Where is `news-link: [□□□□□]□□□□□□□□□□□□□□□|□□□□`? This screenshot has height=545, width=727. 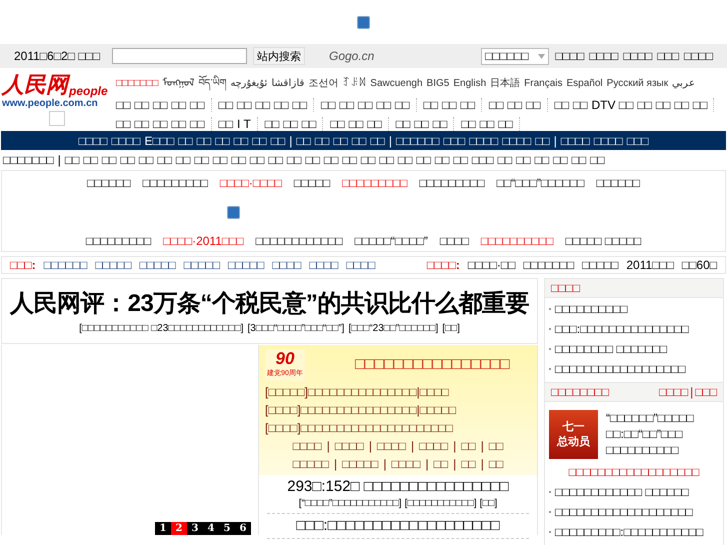
news-link: [□□□□□]□□□□□□□□□□□□□□□|□□□□ is located at coordinates (398, 391).